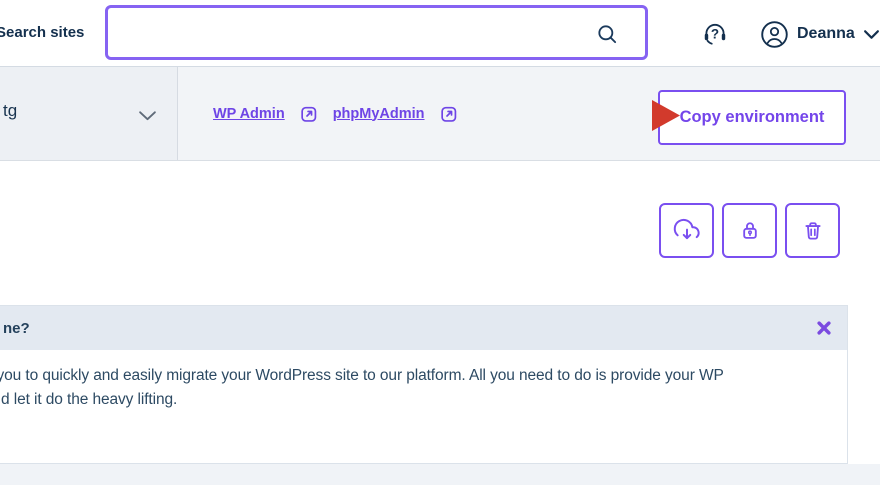  Describe the element at coordinates (774, 34) in the screenshot. I see `avatar-icon` at that location.